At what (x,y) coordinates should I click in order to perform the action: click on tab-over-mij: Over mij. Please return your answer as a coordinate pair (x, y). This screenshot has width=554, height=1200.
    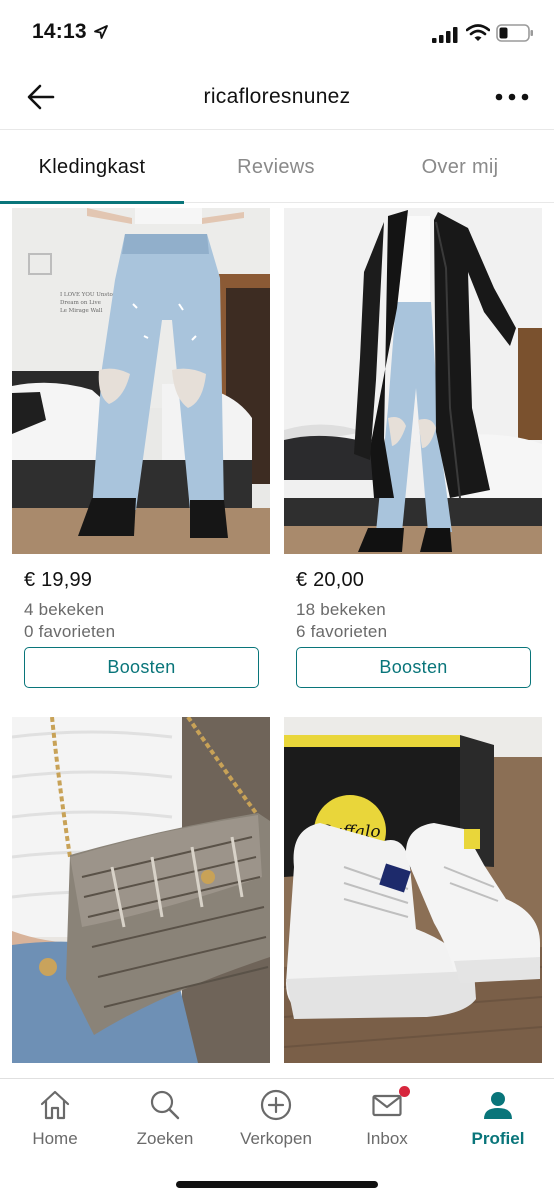
    Looking at the image, I should click on (460, 167).